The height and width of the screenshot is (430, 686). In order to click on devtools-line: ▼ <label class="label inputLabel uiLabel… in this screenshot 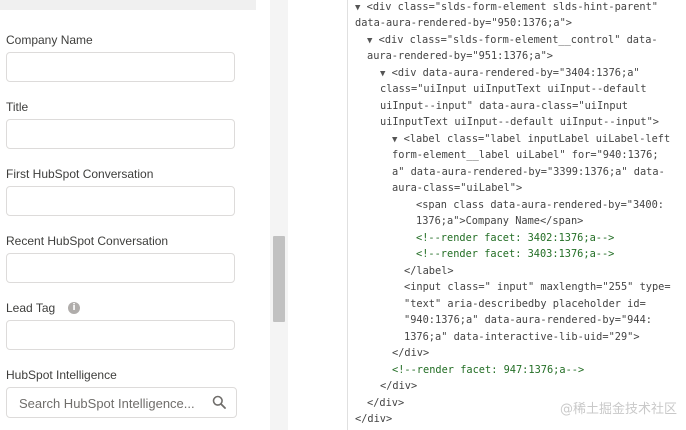, I will do `click(531, 140)`.